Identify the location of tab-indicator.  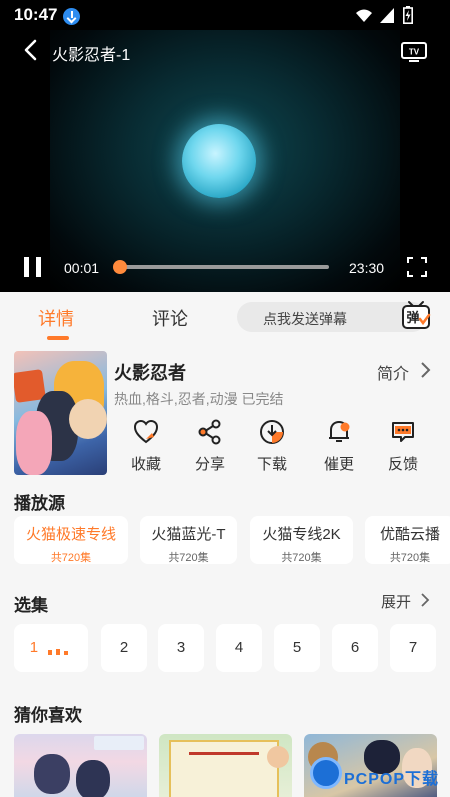
(58, 338).